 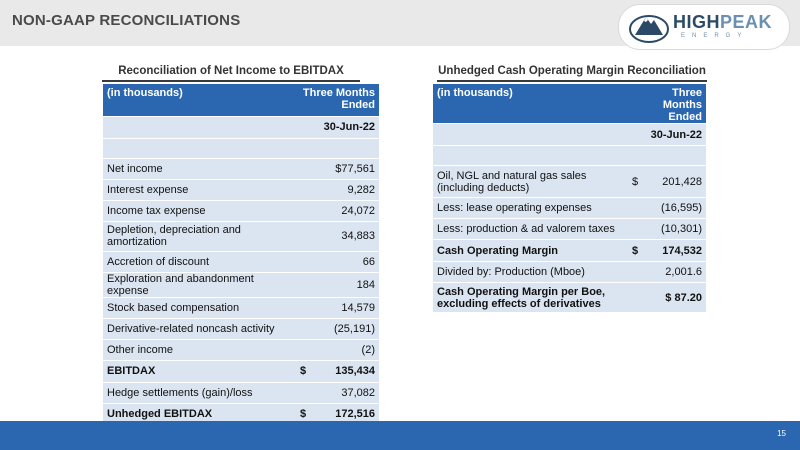 I want to click on table-row: Divided by: Production (Mboe) 2,001.6, so click(x=569, y=272).